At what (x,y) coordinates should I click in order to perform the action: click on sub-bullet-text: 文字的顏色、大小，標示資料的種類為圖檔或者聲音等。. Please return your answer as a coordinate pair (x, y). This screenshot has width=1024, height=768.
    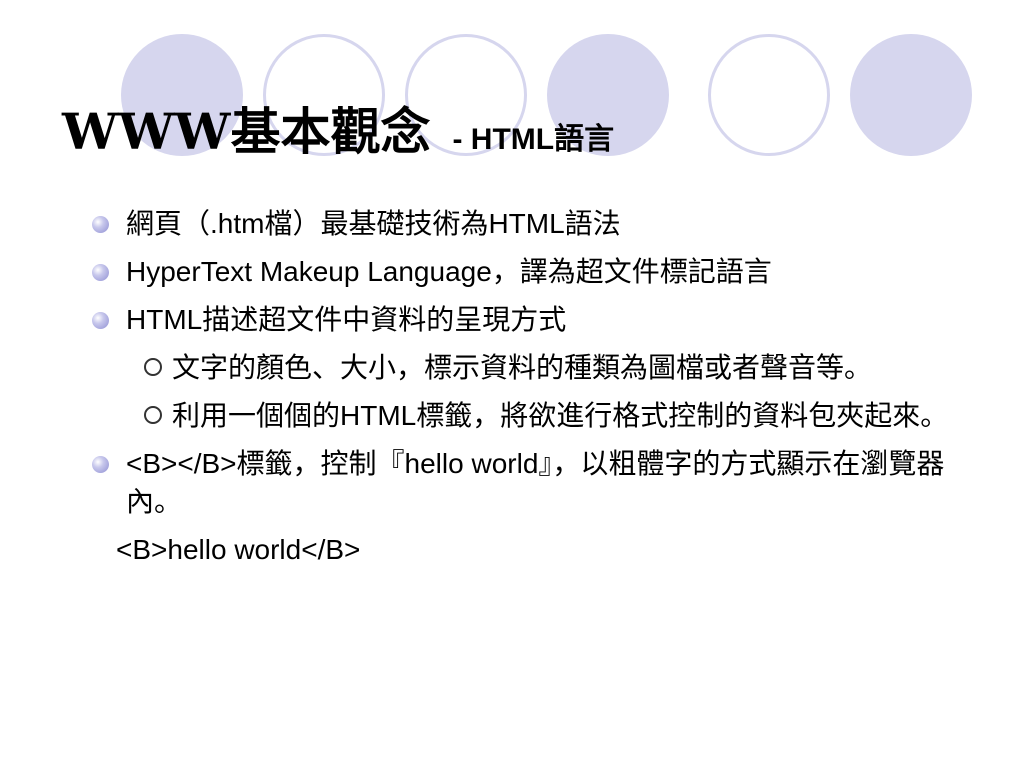
    Looking at the image, I should click on (522, 367).